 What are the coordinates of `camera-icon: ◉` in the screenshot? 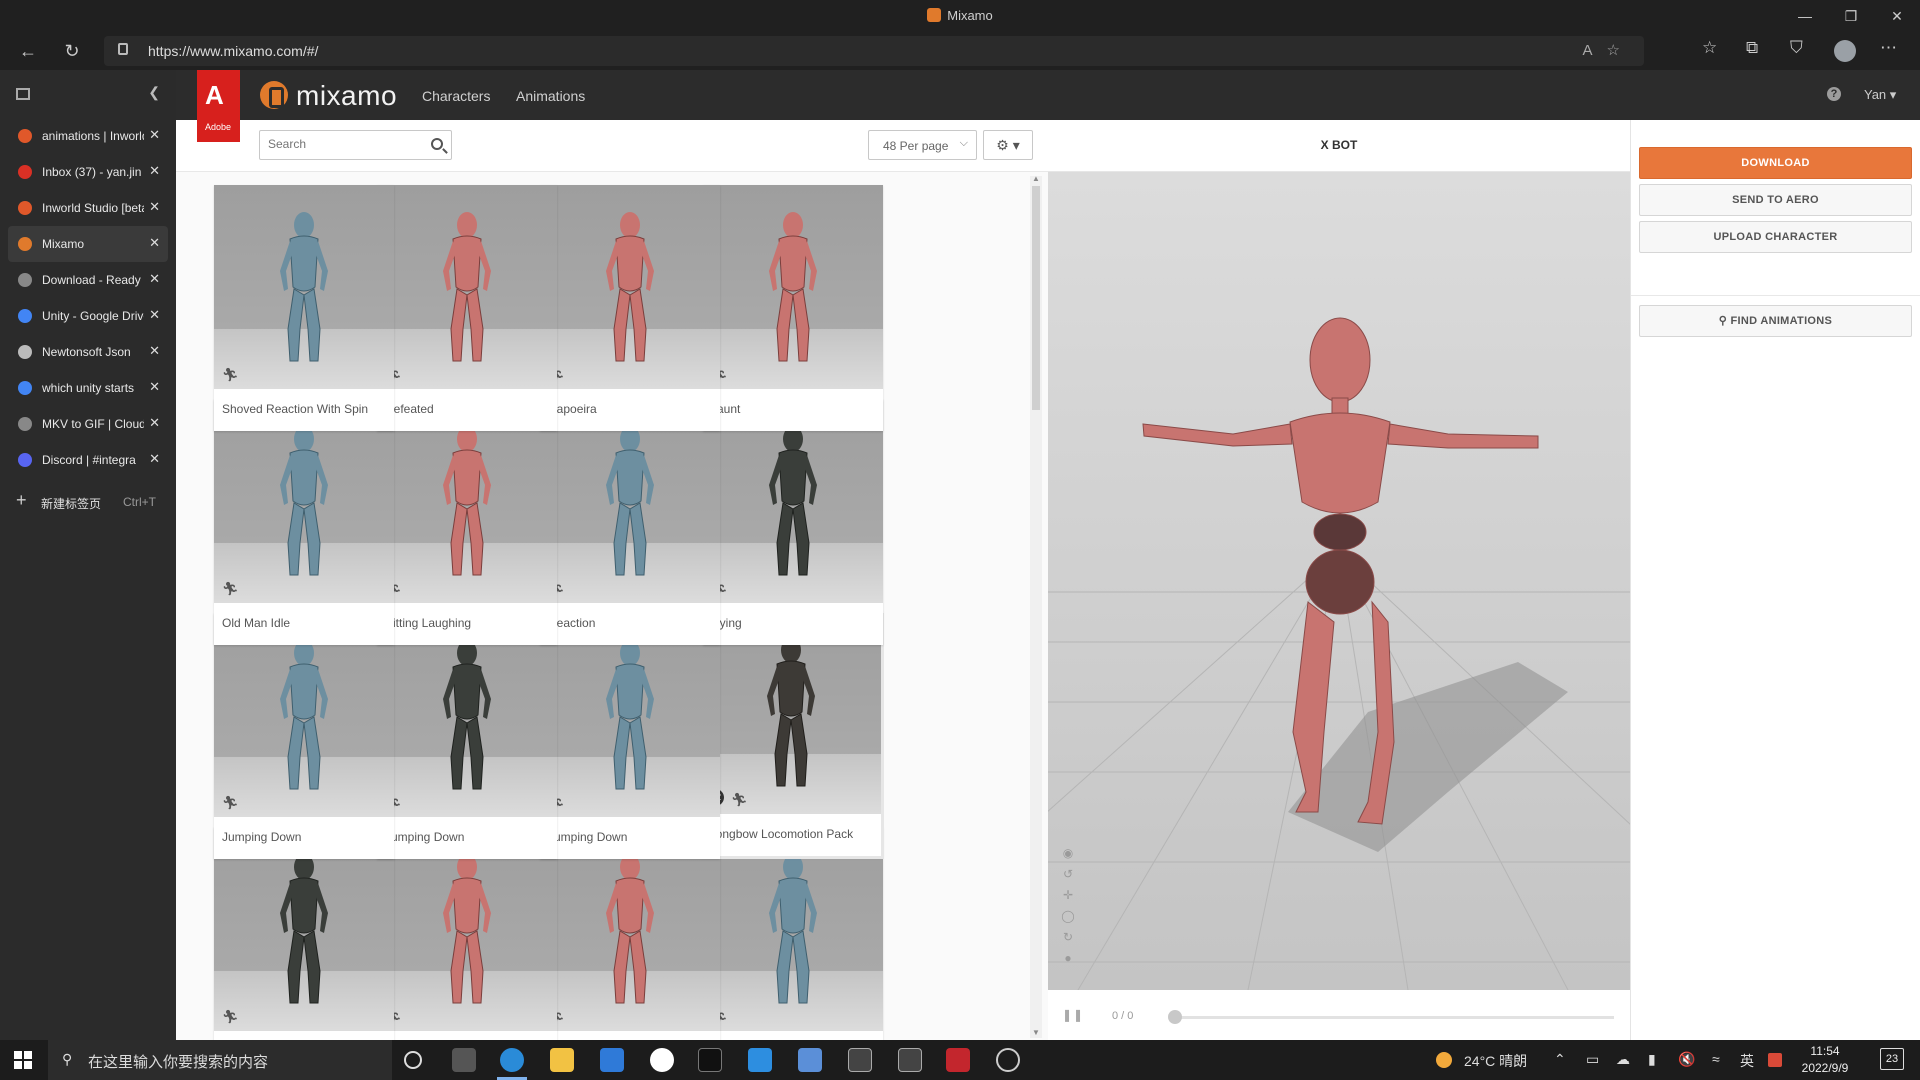 It's located at (1068, 853).